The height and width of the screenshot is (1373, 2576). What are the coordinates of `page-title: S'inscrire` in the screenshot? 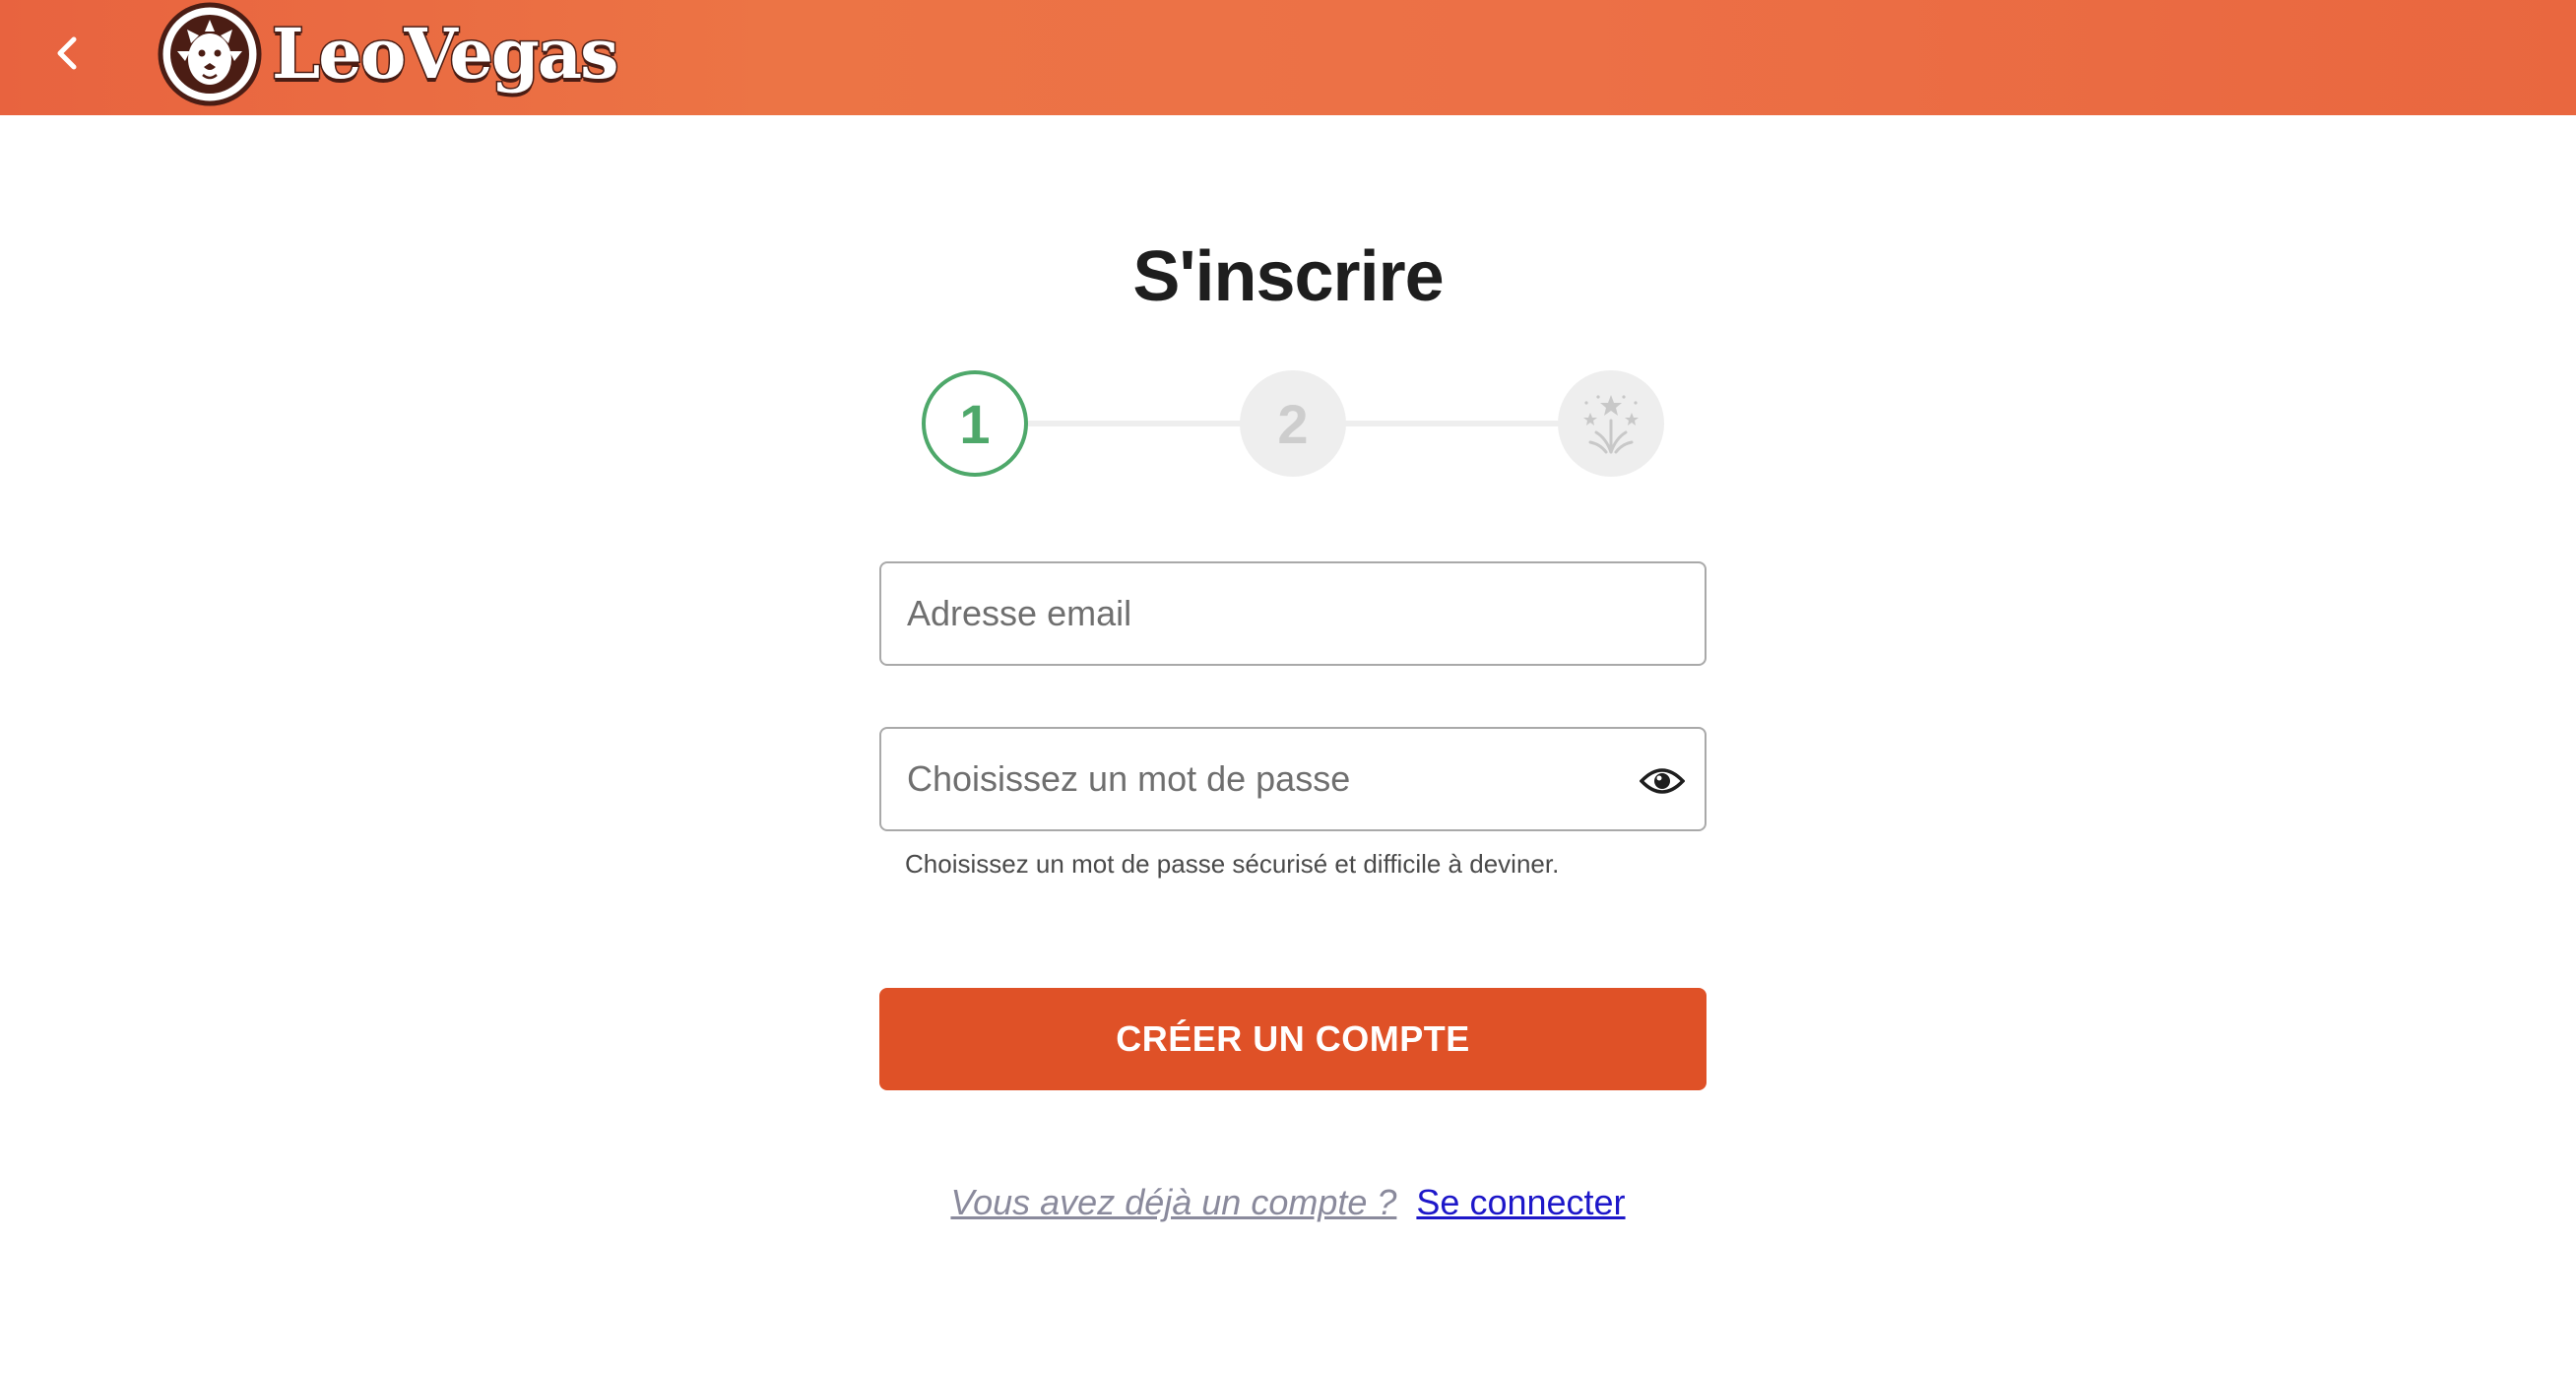 It's located at (1288, 277).